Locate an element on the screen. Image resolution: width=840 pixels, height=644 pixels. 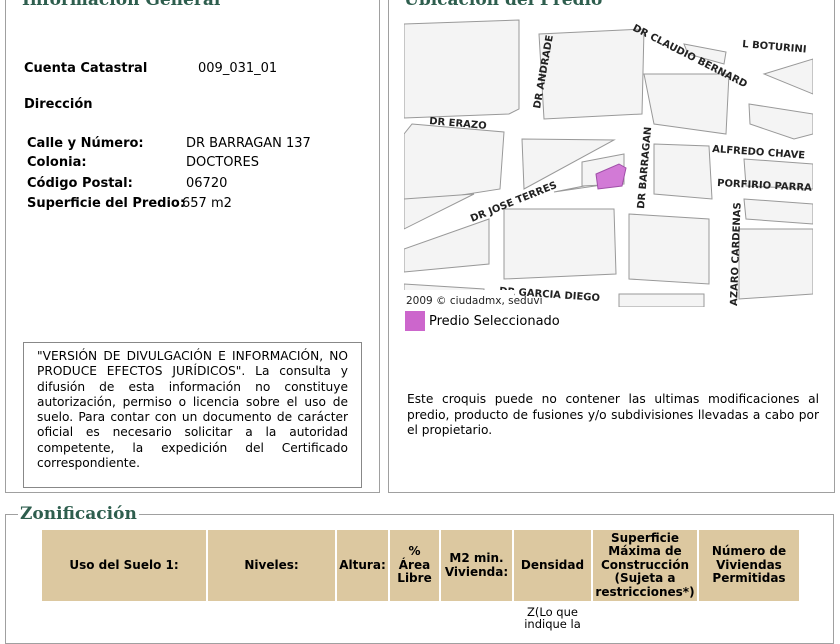
table-row: Z(Lo que indique la is located at coordinates (420, 615).